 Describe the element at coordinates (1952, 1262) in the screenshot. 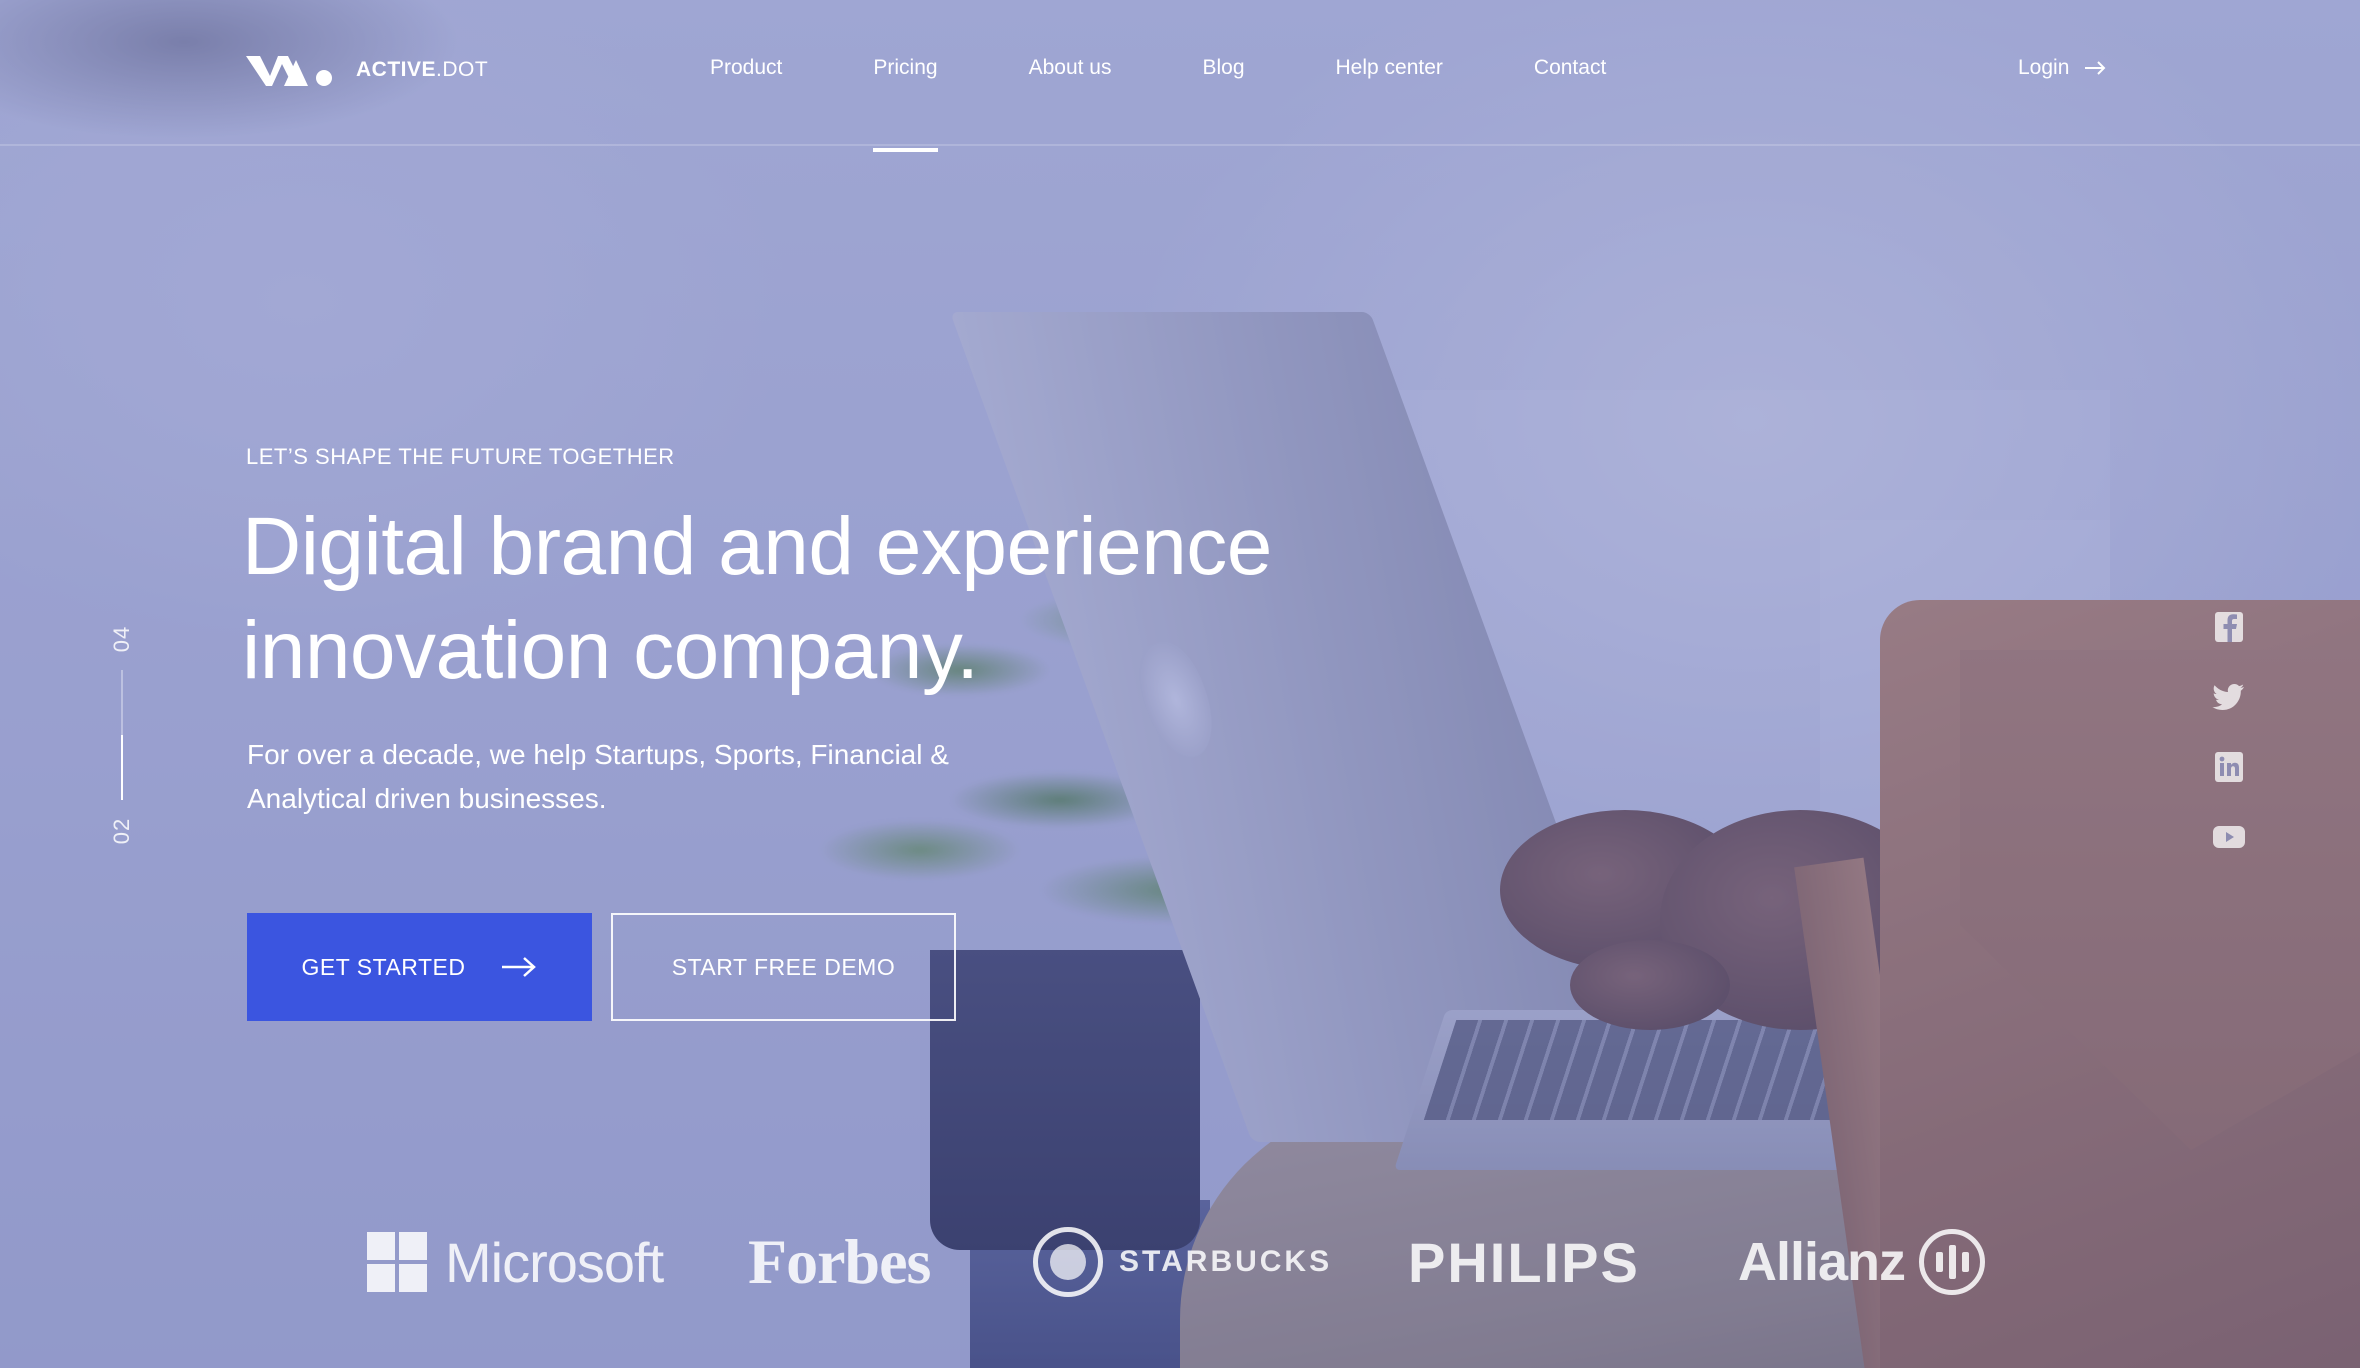

I see `allianz-eagle-icon` at that location.